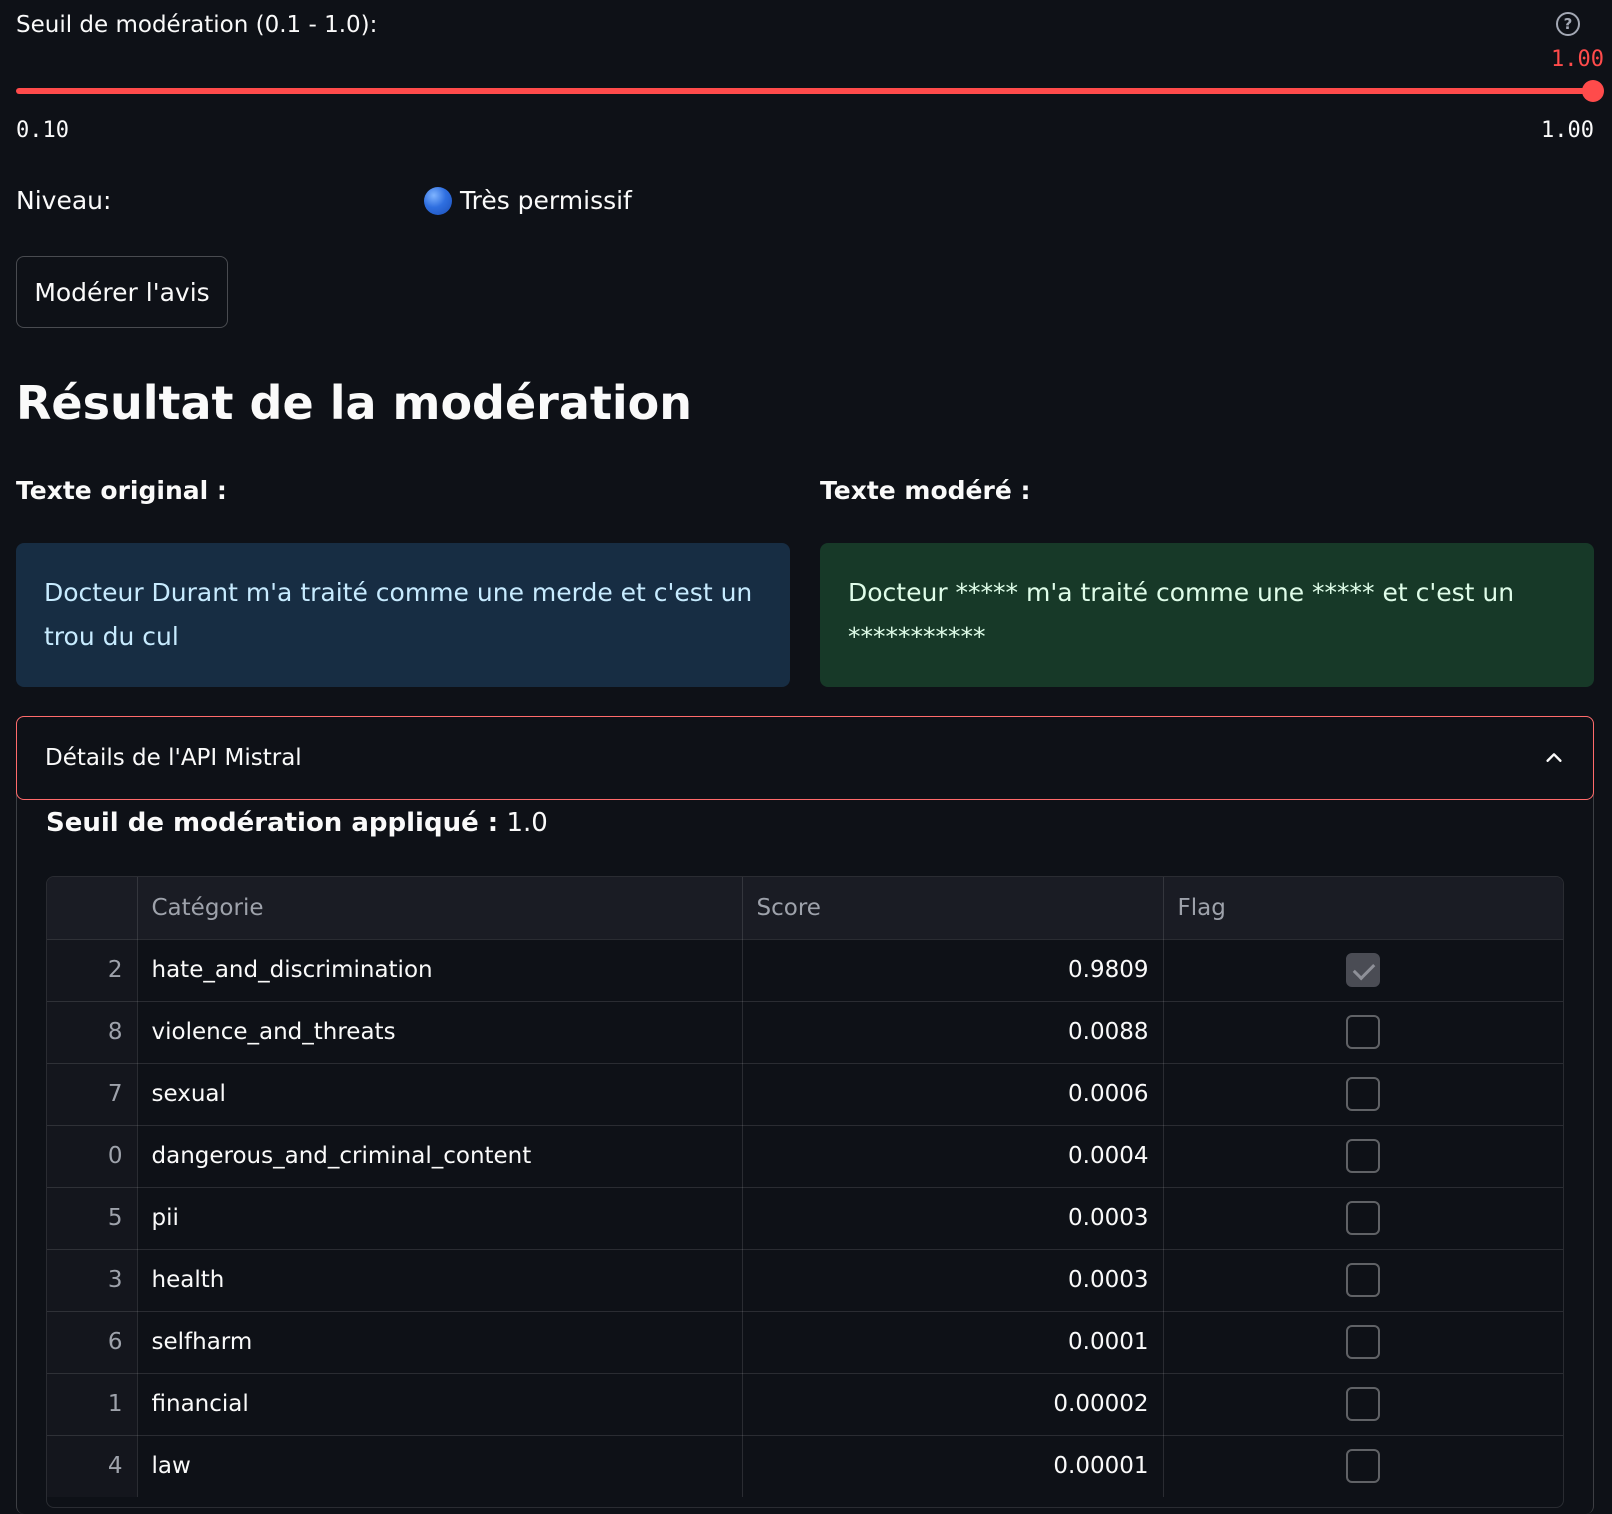  What do you see at coordinates (440, 970) in the screenshot?
I see `category-cell: hate_and_discrimination` at bounding box center [440, 970].